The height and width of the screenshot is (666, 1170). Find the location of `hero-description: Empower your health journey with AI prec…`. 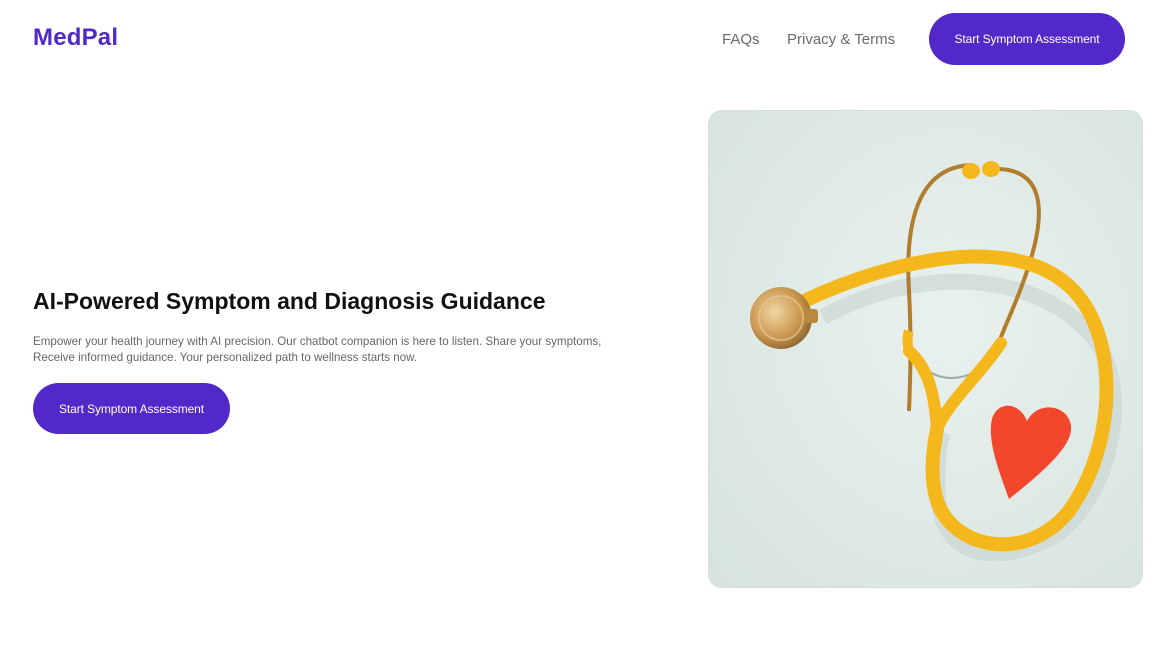

hero-description: Empower your health journey with AI prec… is located at coordinates (338, 350).